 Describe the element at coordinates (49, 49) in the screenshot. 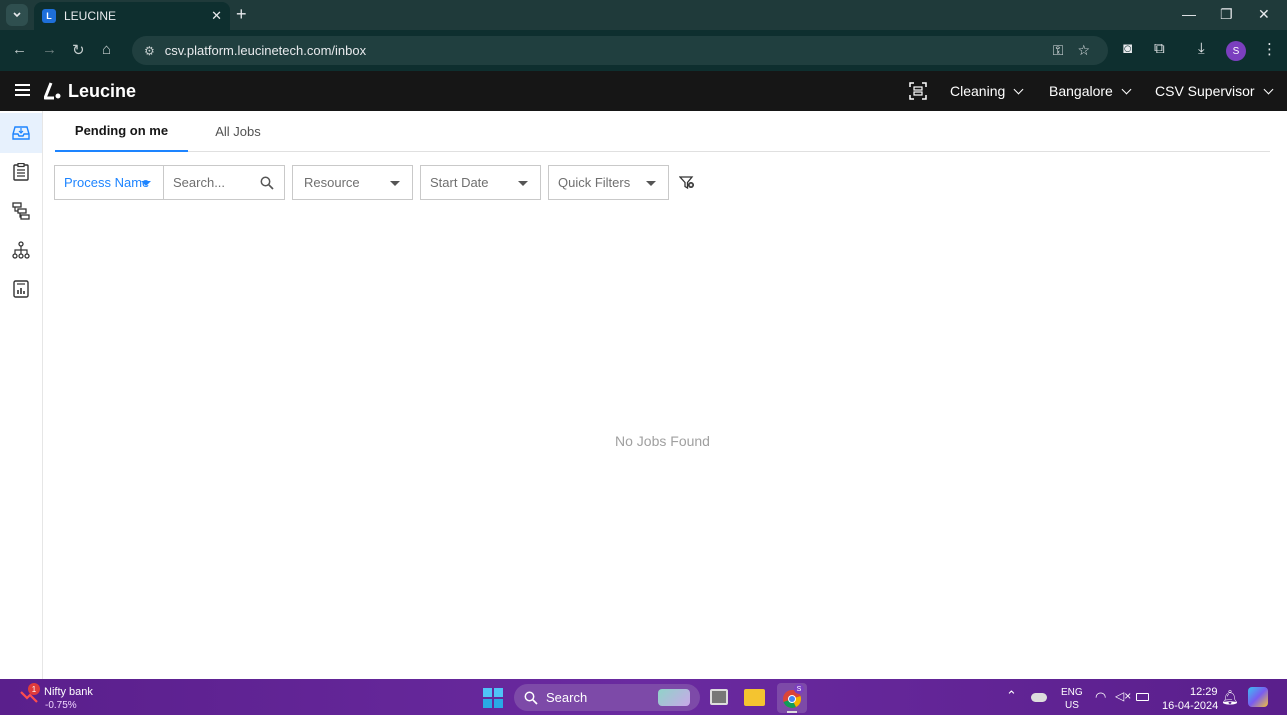

I see `forward-icon: →` at that location.